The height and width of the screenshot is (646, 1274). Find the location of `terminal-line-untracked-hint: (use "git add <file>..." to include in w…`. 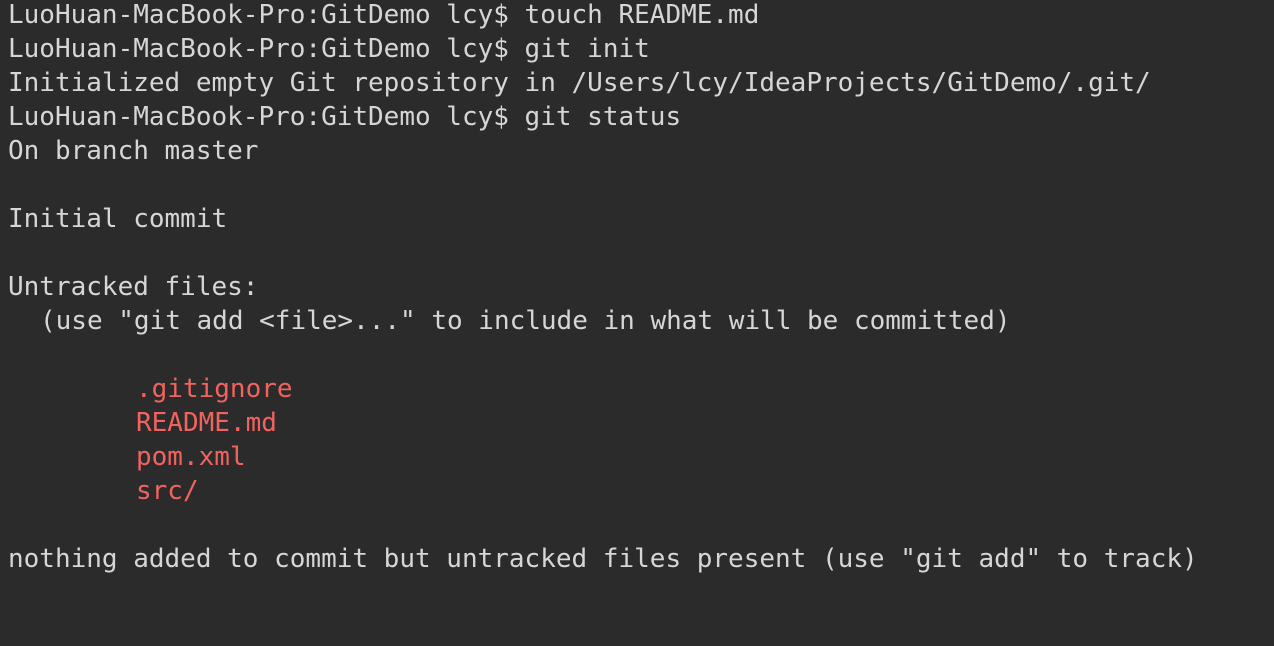

terminal-line-untracked-hint: (use "git add <file>..." to include in w… is located at coordinates (525, 321).